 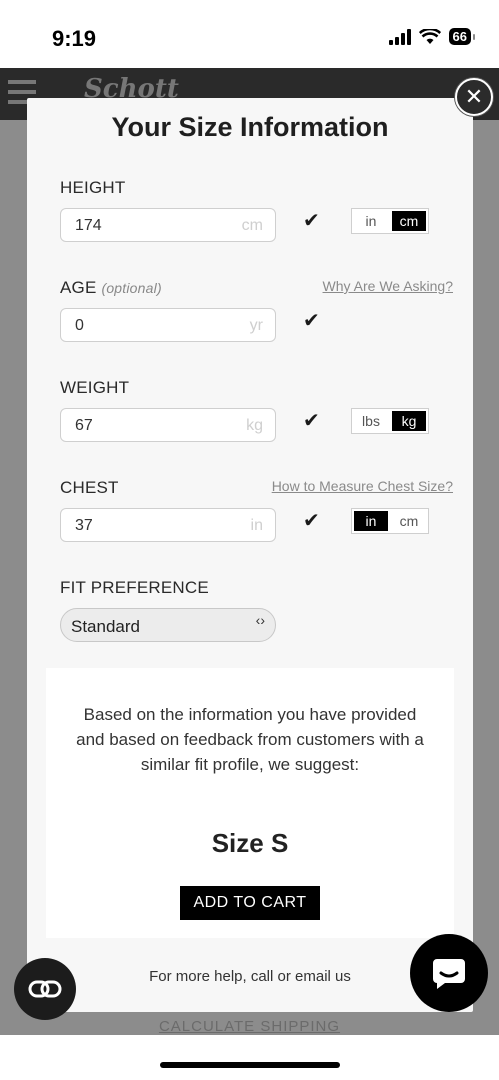 I want to click on help-text: For more help, call or email us, so click(x=250, y=976).